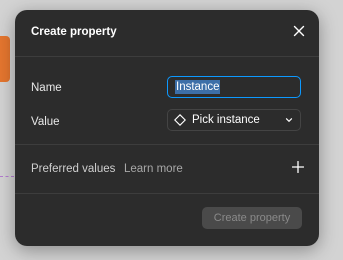  I want to click on plus-icon, so click(298, 169).